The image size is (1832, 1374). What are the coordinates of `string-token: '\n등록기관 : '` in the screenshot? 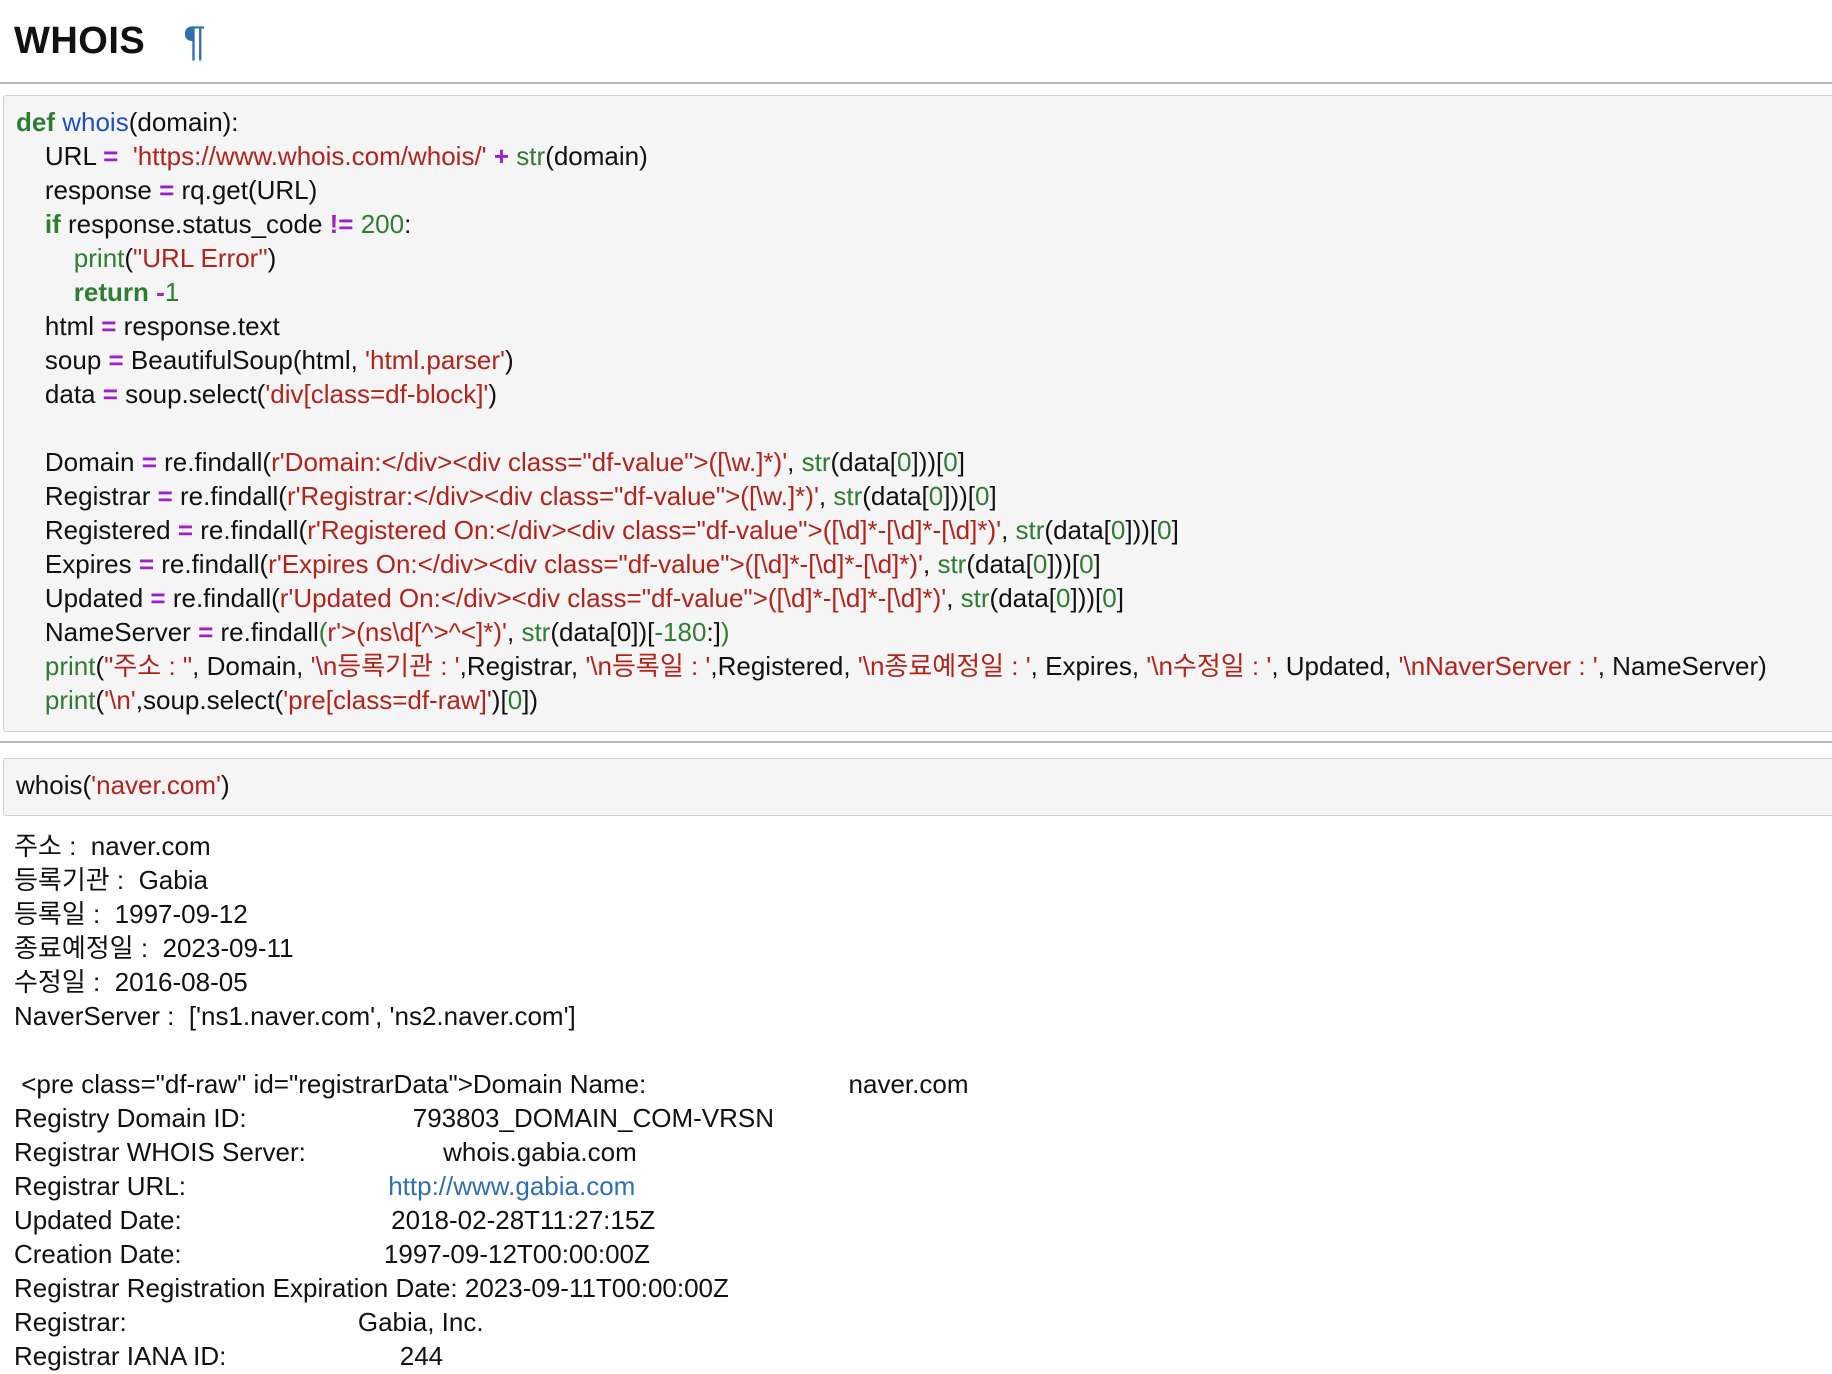 It's located at (385, 666).